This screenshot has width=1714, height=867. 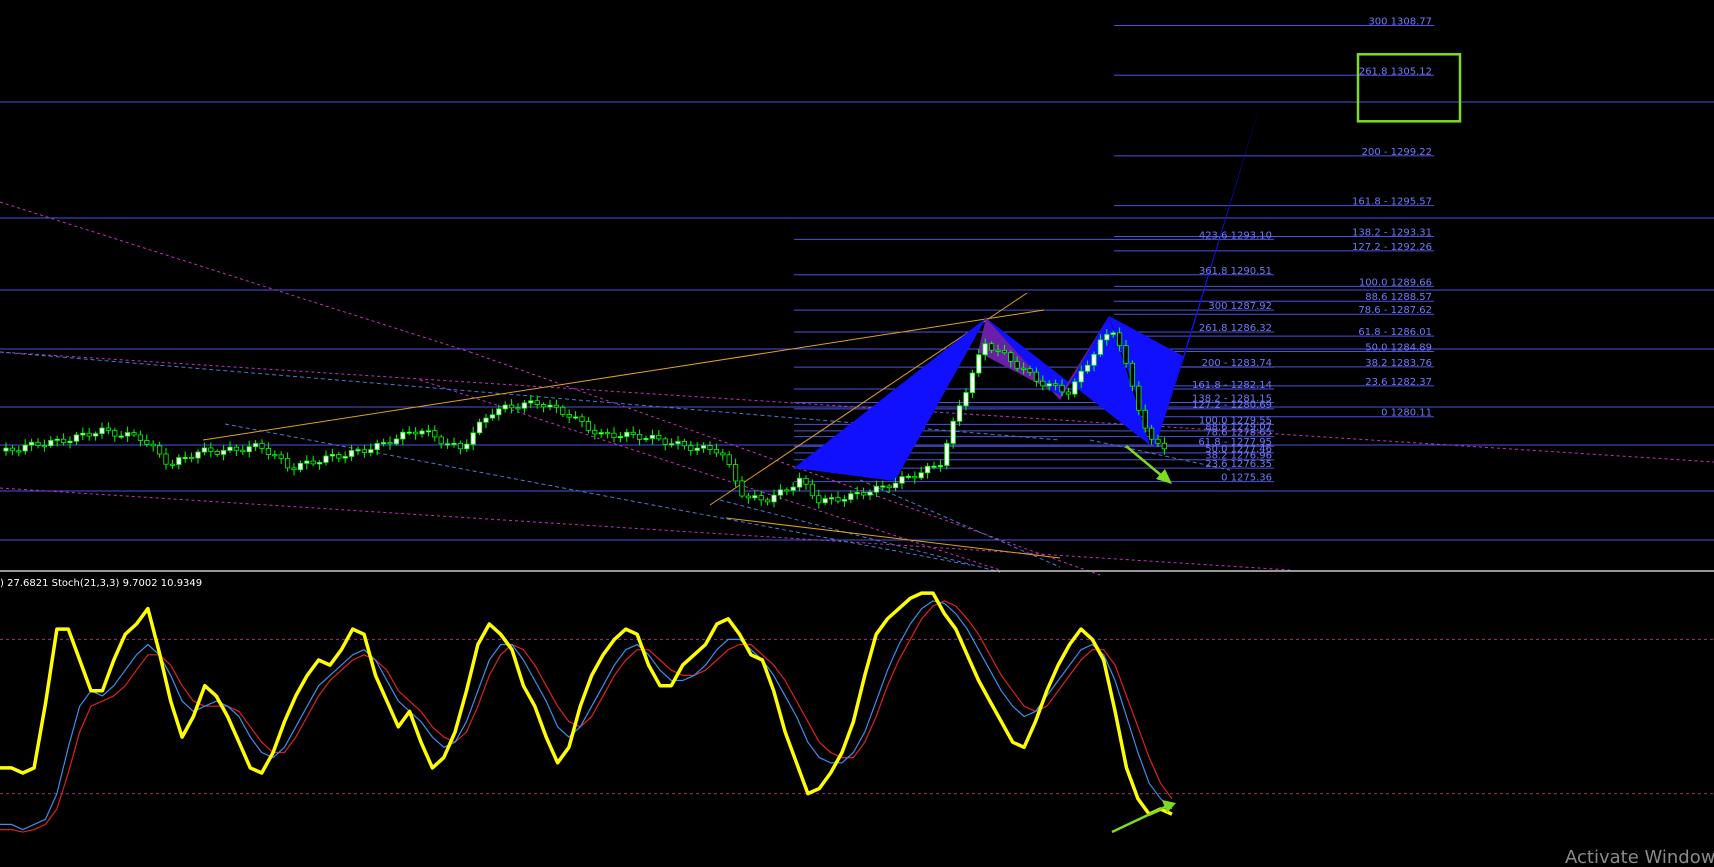 What do you see at coordinates (1398, 297) in the screenshot?
I see `fib-level-label: 88.6 1288.57` at bounding box center [1398, 297].